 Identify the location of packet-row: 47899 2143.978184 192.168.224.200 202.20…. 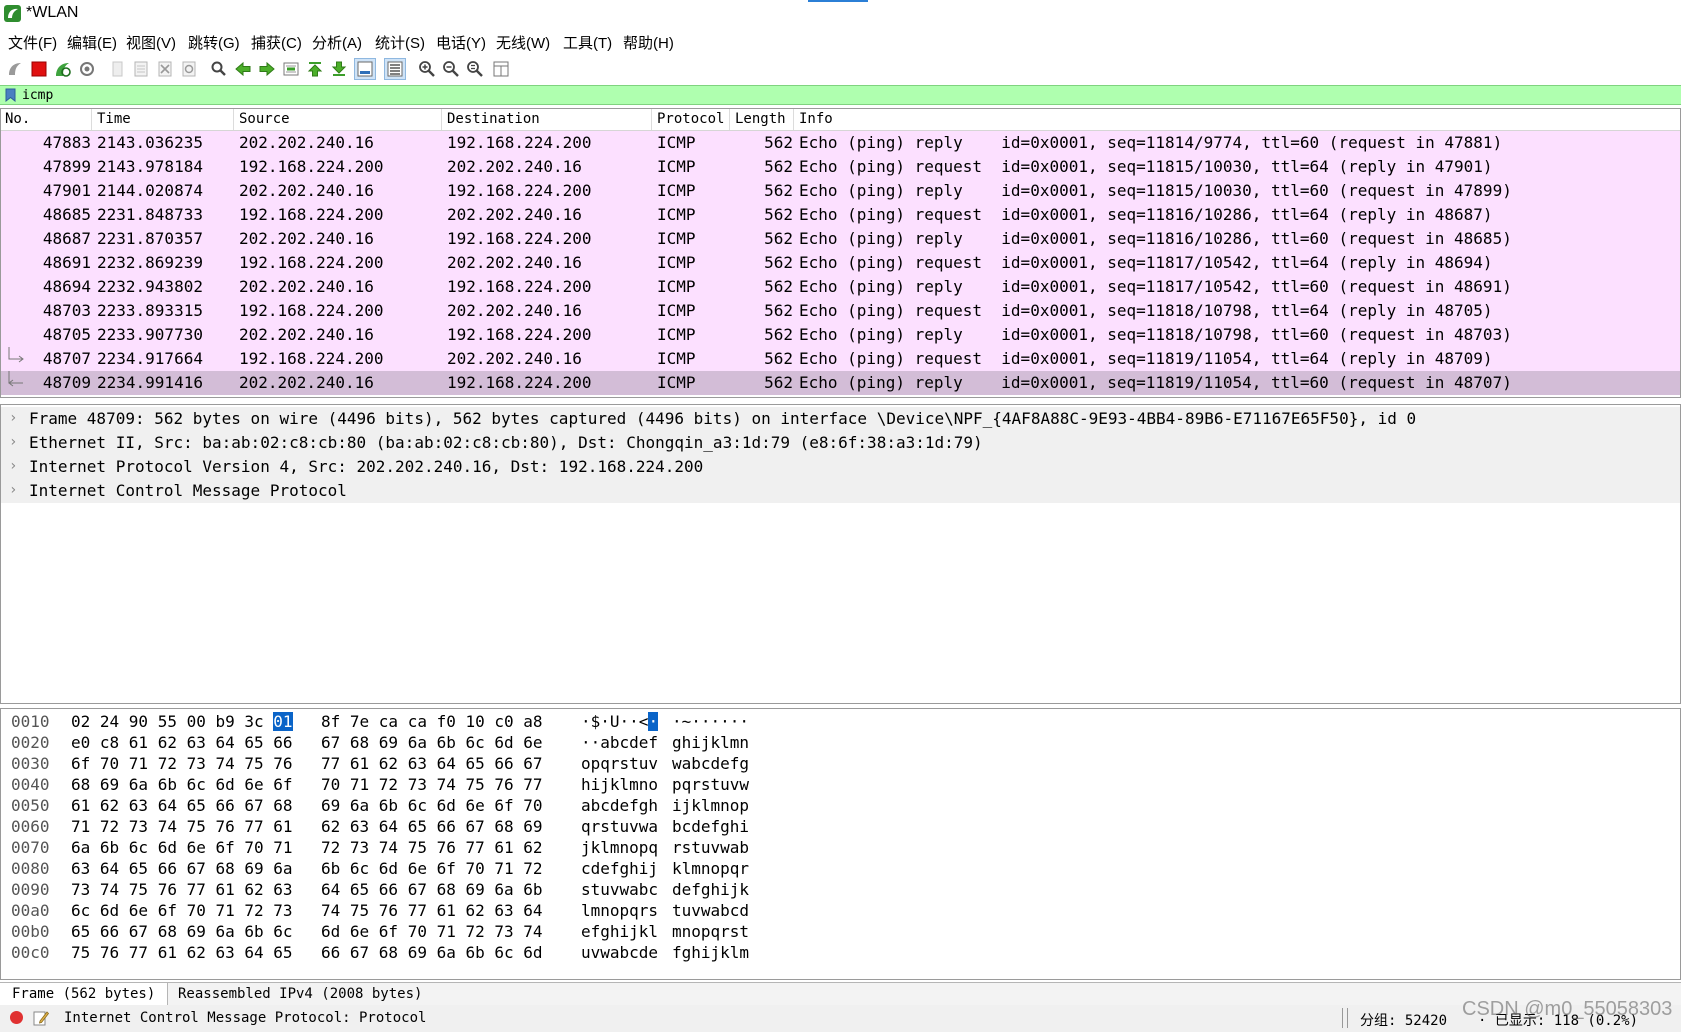
(840, 167).